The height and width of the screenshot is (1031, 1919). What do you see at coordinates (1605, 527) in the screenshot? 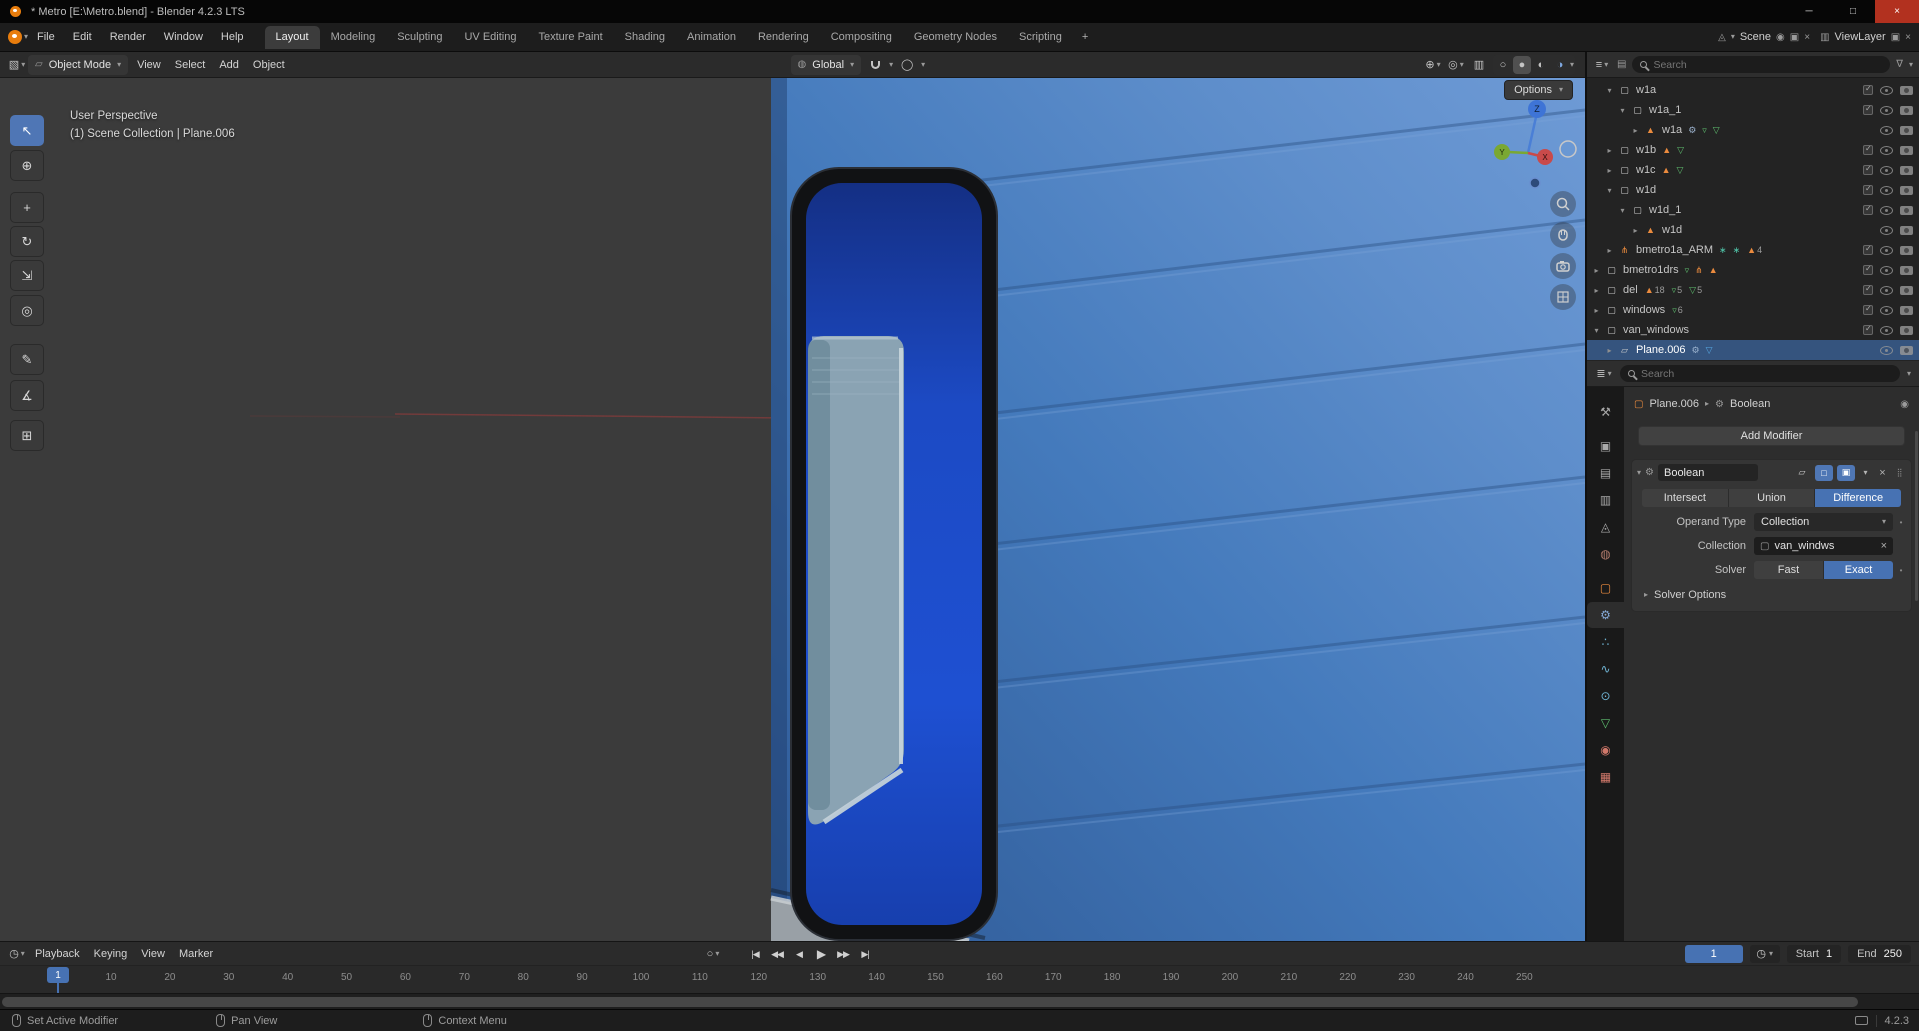
I see `properties-tab-scene: ◬` at bounding box center [1605, 527].